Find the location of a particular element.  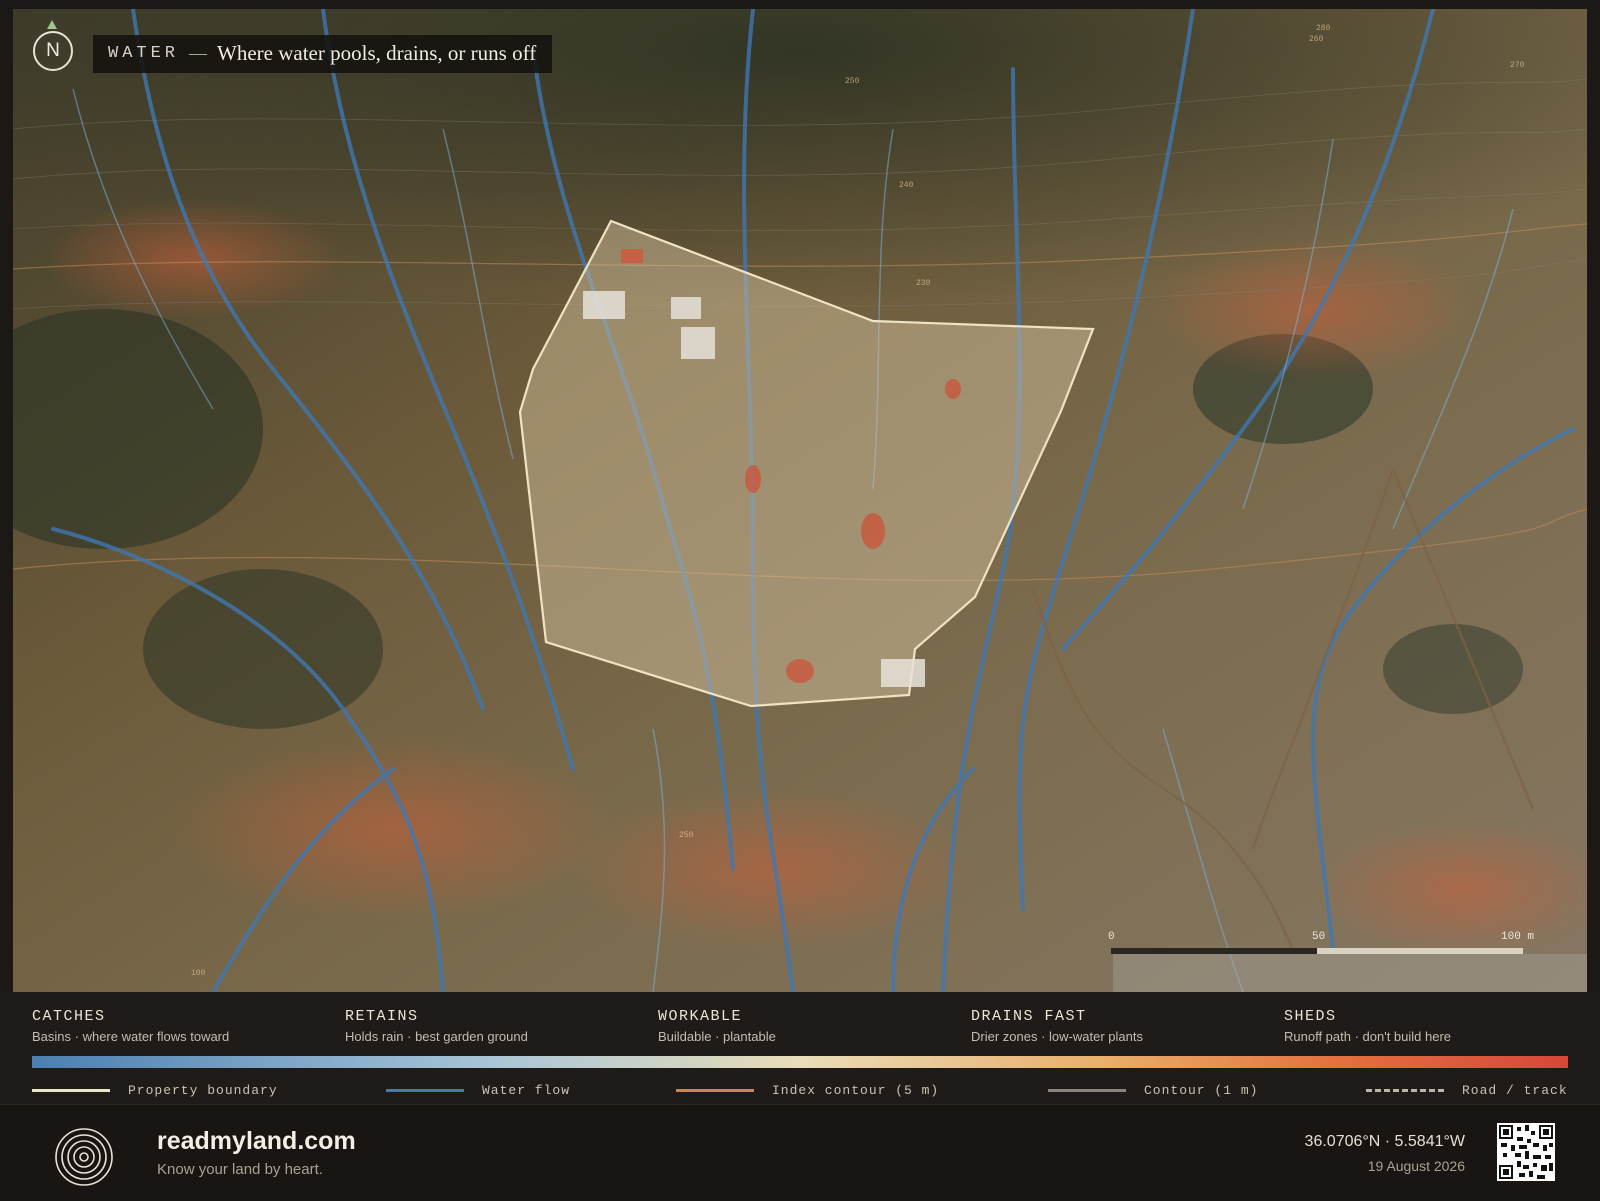

contour-label: 230 is located at coordinates (923, 283).